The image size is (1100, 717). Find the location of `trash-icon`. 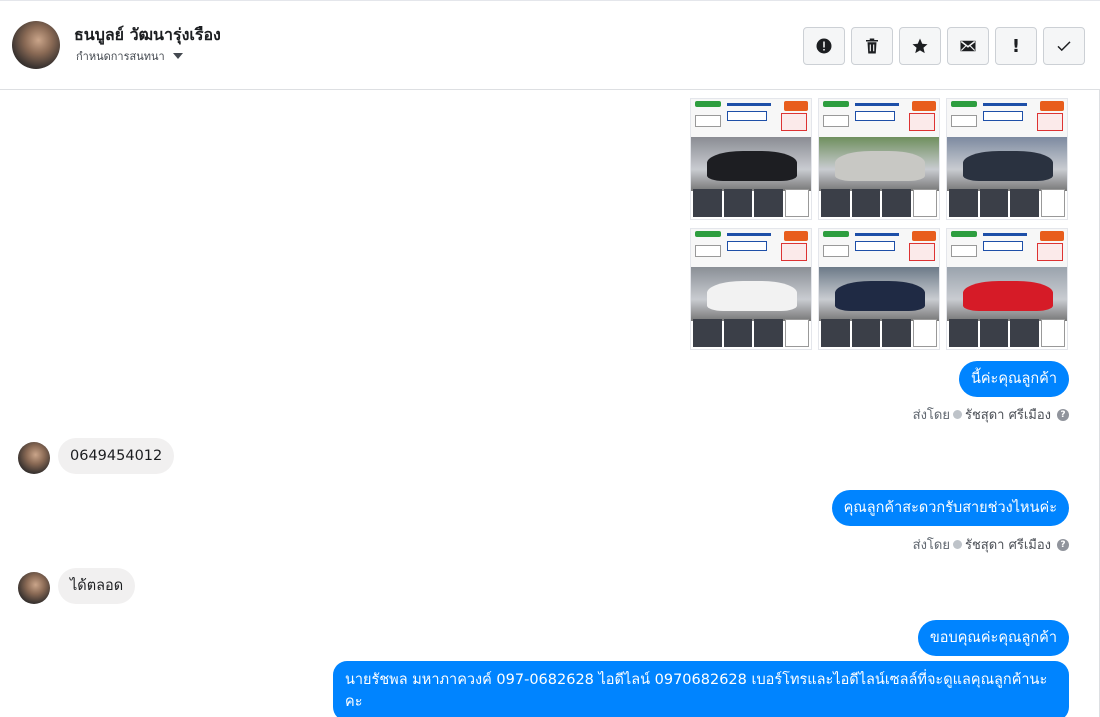

trash-icon is located at coordinates (872, 46).